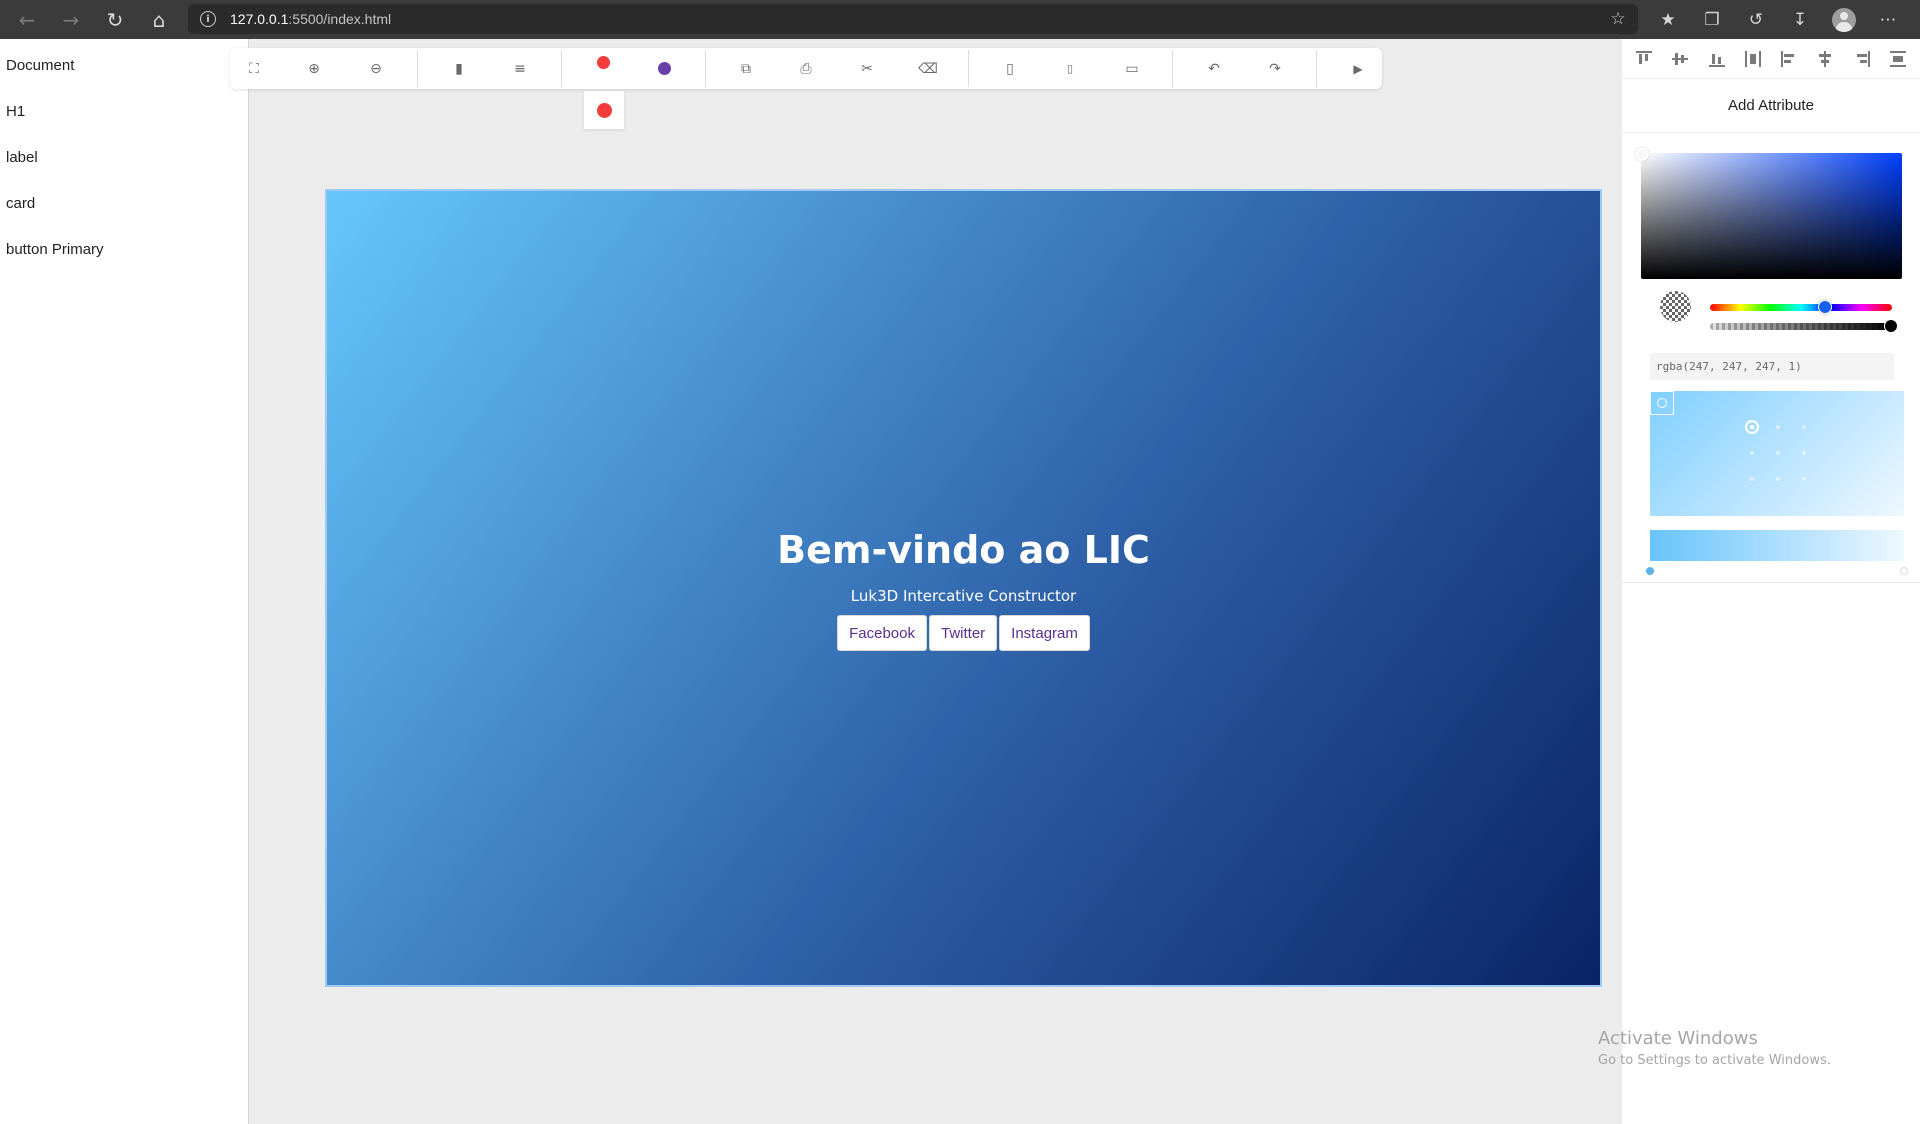  I want to click on copy-icon: ⧉, so click(746, 68).